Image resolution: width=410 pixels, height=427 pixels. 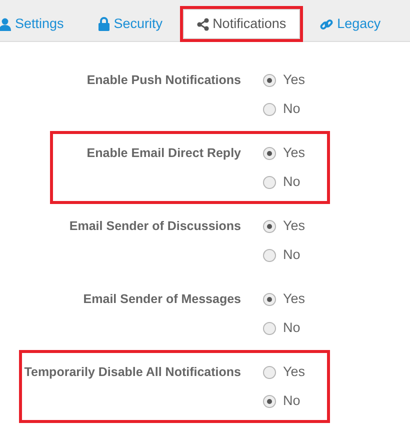 What do you see at coordinates (130, 24) in the screenshot?
I see `tab: Security` at bounding box center [130, 24].